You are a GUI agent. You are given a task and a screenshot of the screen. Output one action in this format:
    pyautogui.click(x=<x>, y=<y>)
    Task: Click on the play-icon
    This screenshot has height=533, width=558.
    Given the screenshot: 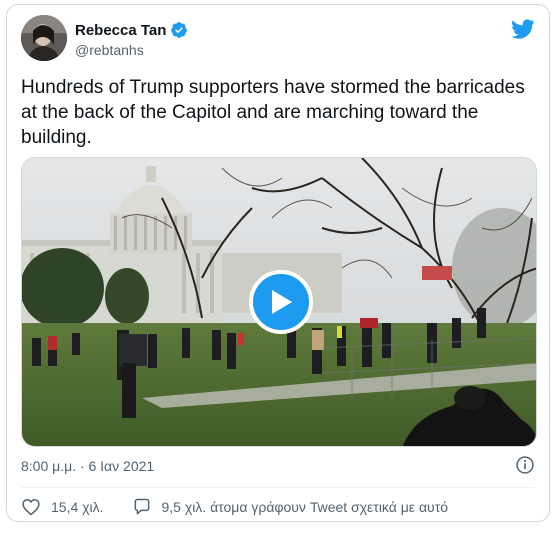 What is the action you would take?
    pyautogui.click(x=282, y=302)
    